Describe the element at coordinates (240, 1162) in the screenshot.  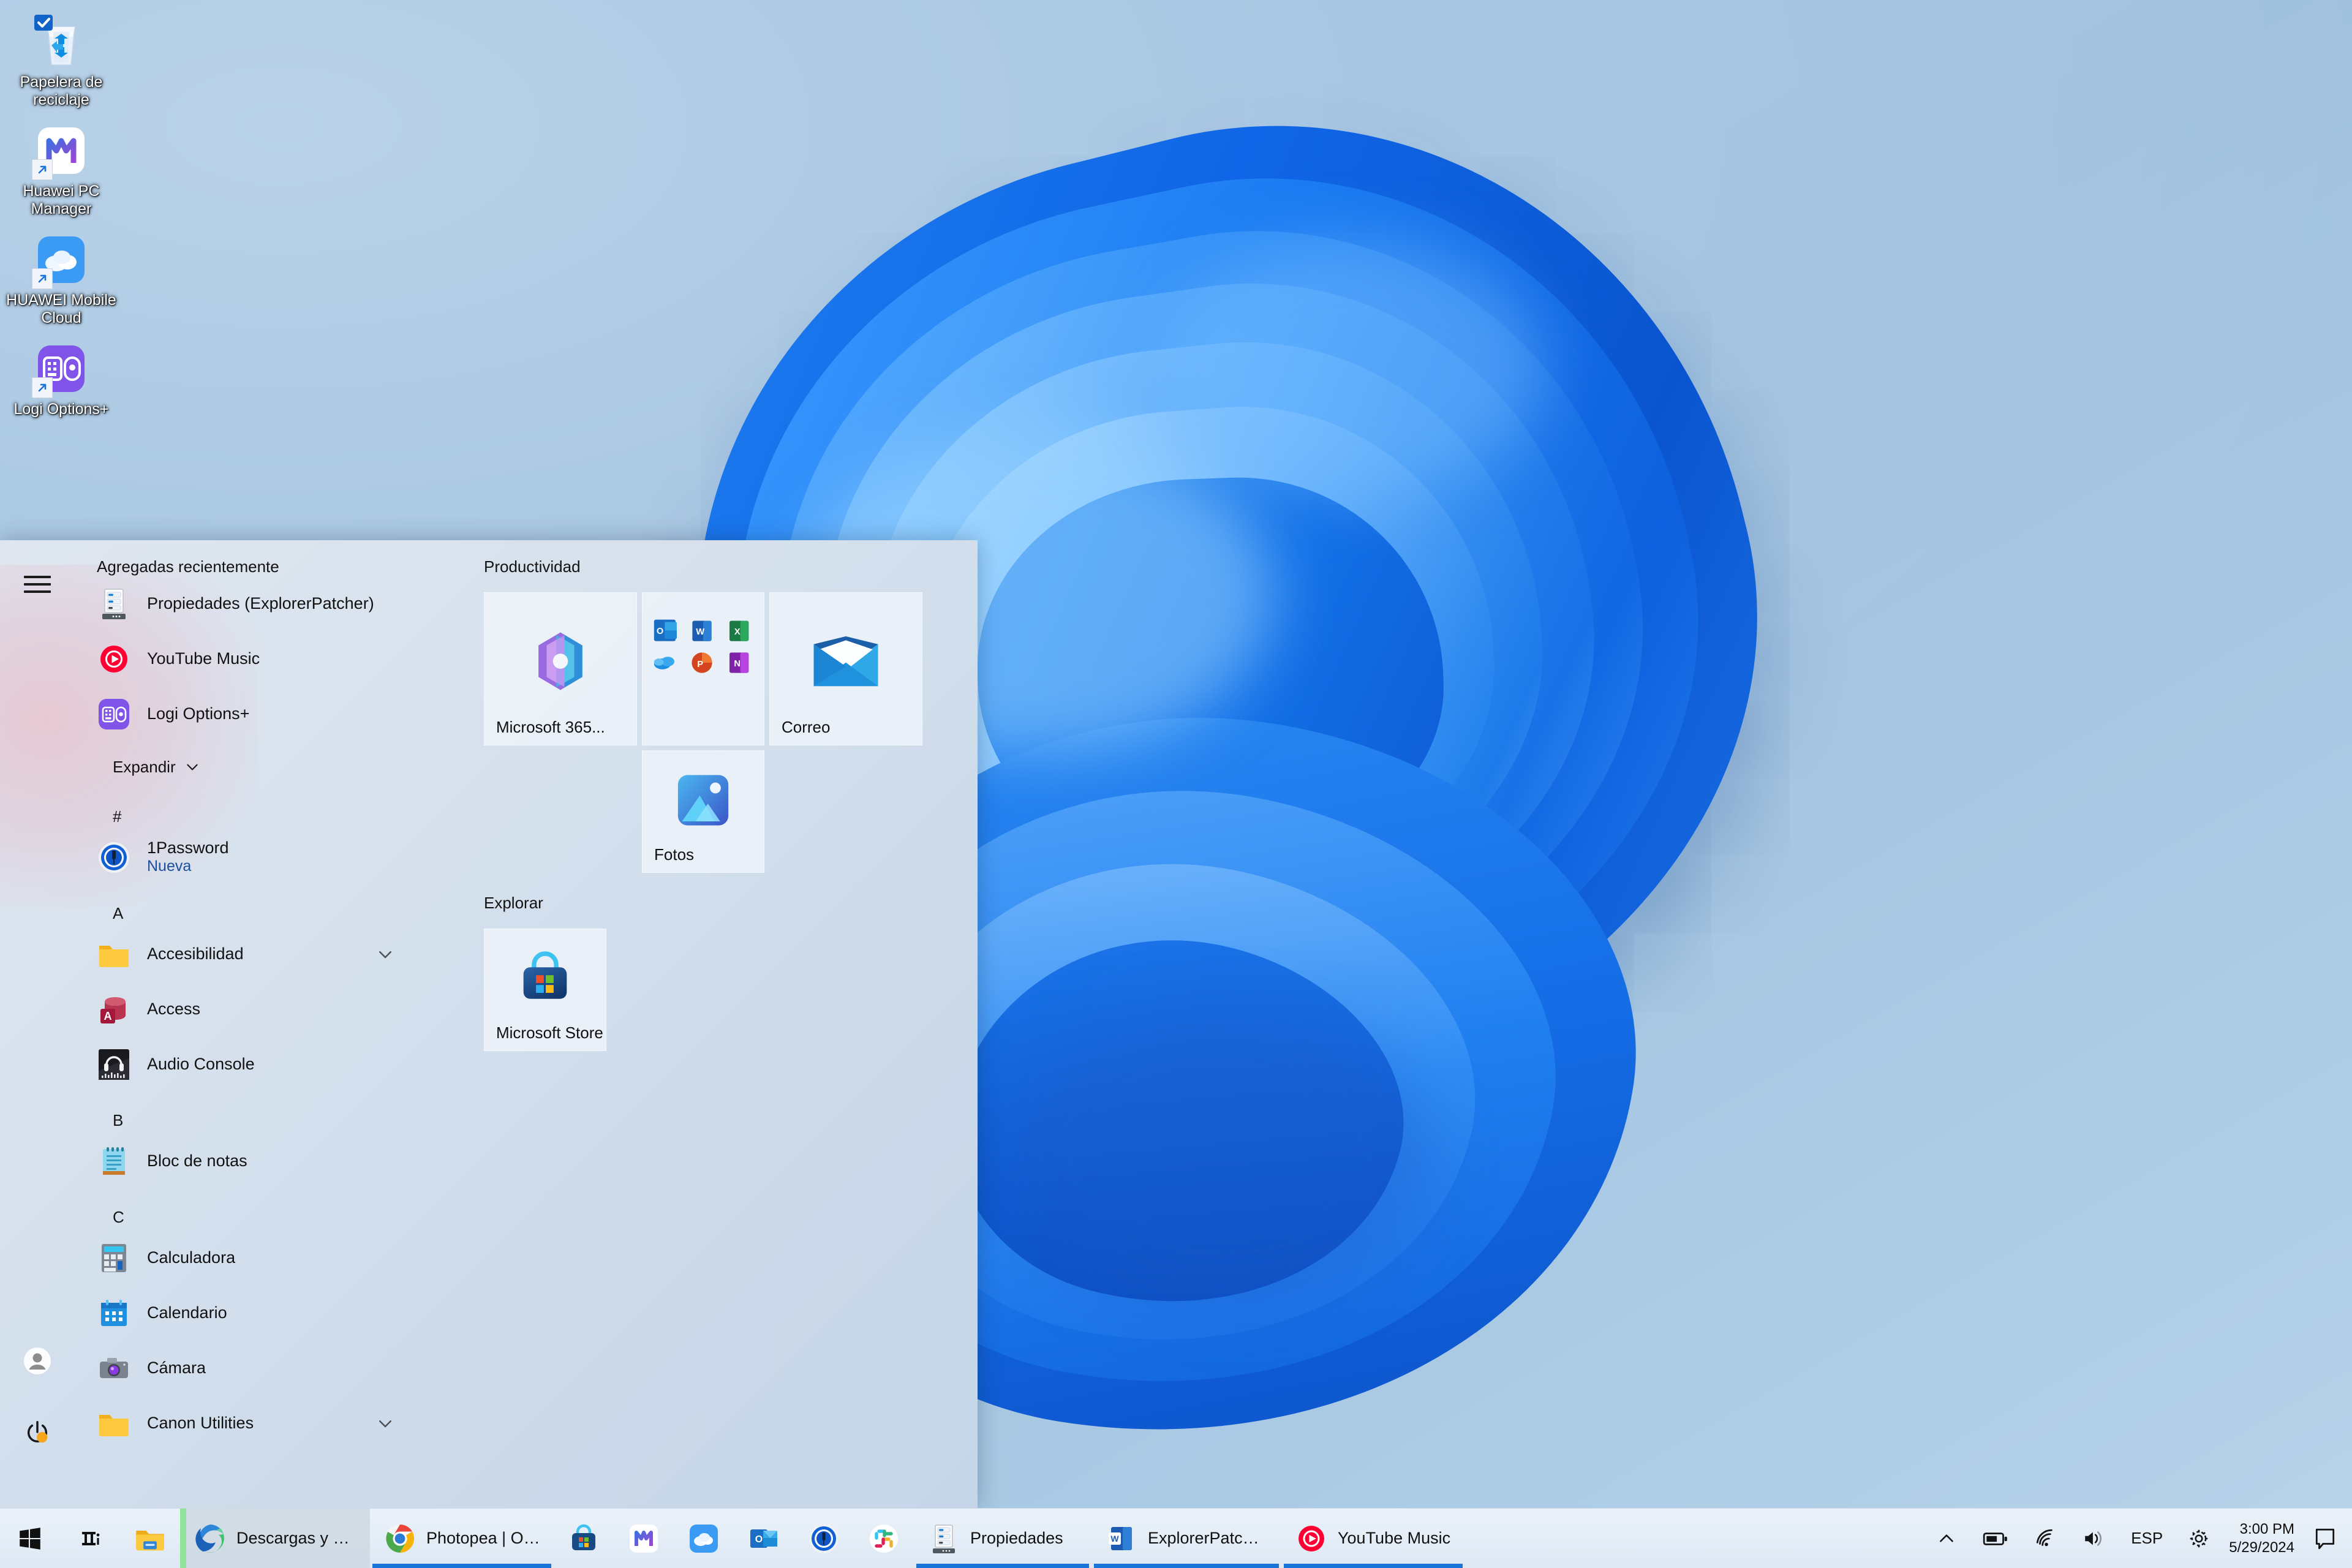
I see `app-item-bloc-de-notas: Bloc de notas` at that location.